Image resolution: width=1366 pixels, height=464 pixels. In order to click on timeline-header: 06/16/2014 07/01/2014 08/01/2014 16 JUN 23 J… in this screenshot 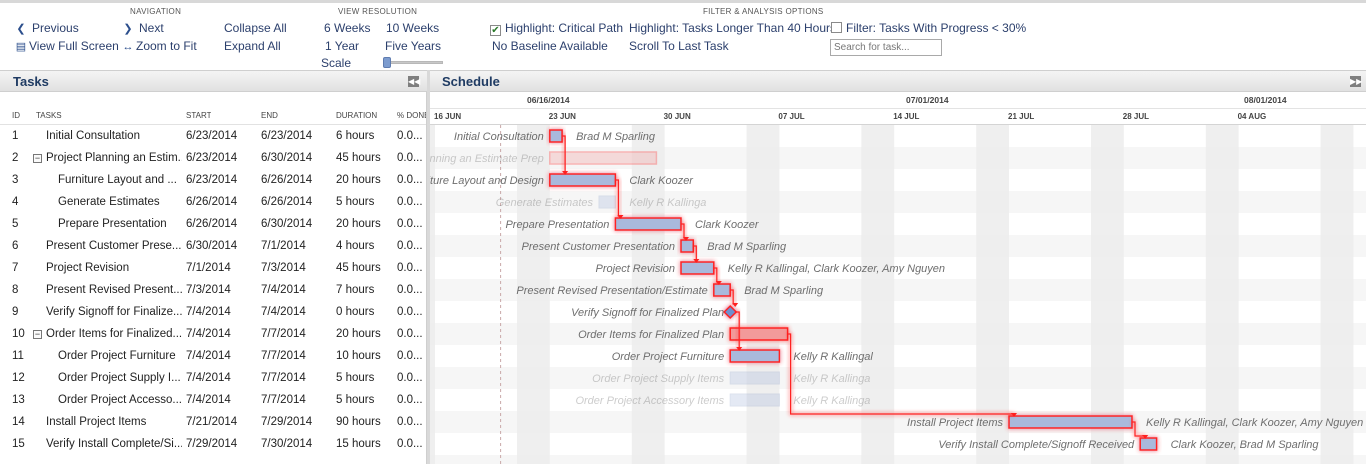, I will do `click(898, 108)`.